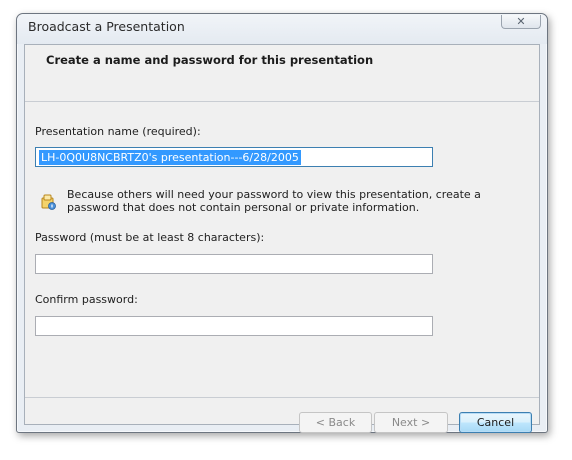  I want to click on back-button-label: < Back, so click(335, 422).